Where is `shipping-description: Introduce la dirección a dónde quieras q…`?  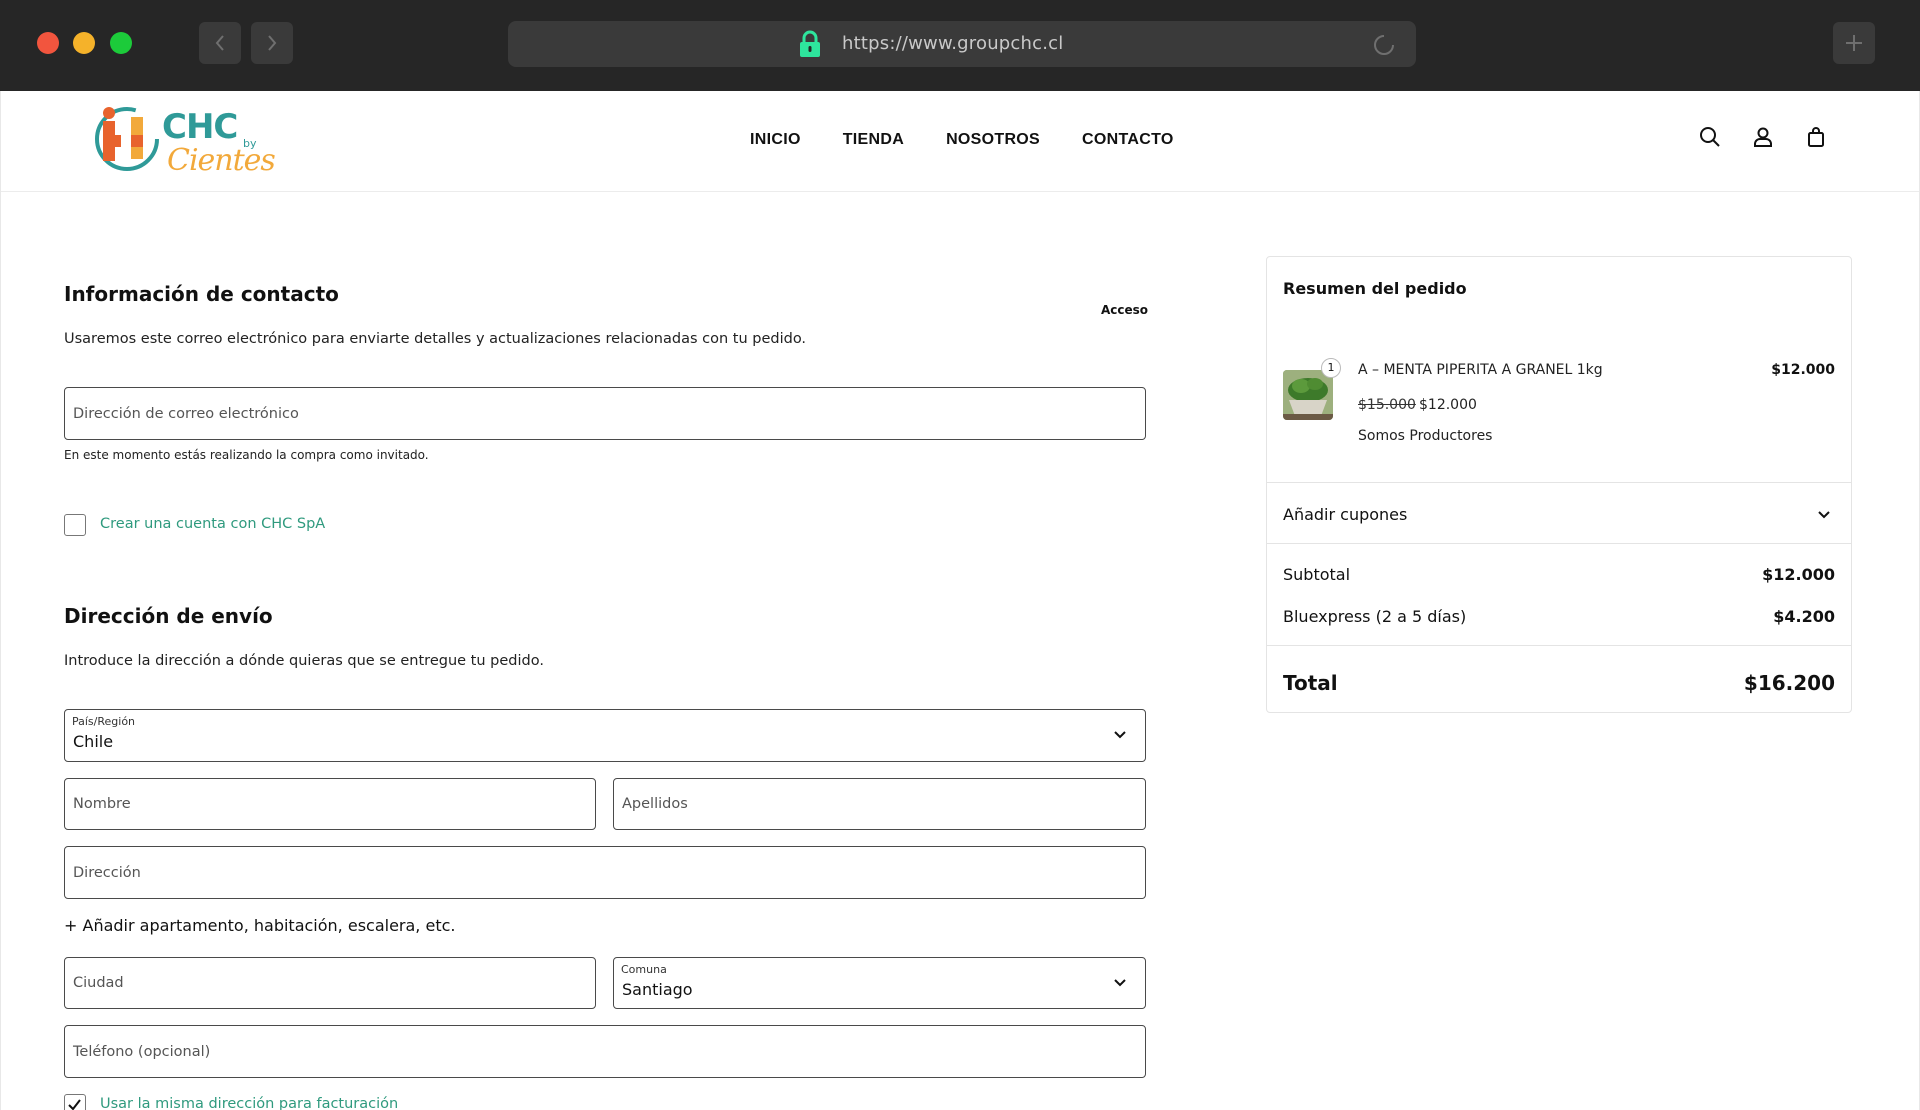
shipping-description: Introduce la dirección a dónde quieras q… is located at coordinates (304, 661).